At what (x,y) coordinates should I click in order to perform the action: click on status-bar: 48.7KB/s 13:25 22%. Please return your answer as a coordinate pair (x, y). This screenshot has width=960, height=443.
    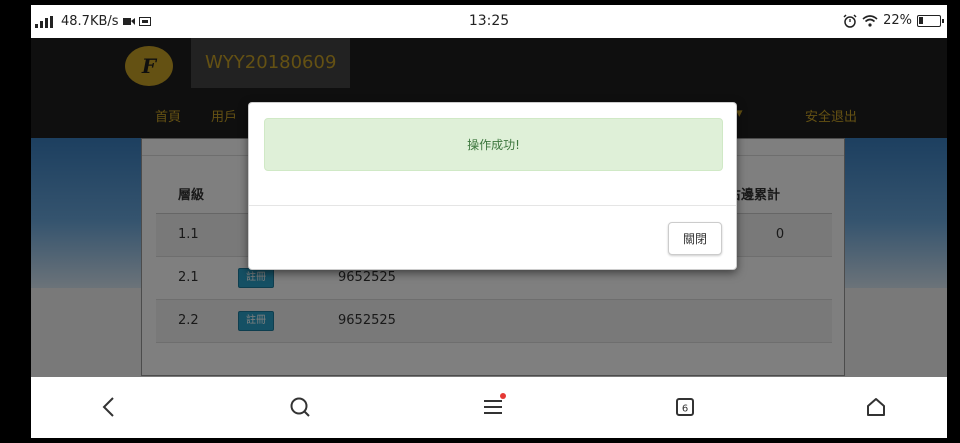
    Looking at the image, I should click on (489, 21).